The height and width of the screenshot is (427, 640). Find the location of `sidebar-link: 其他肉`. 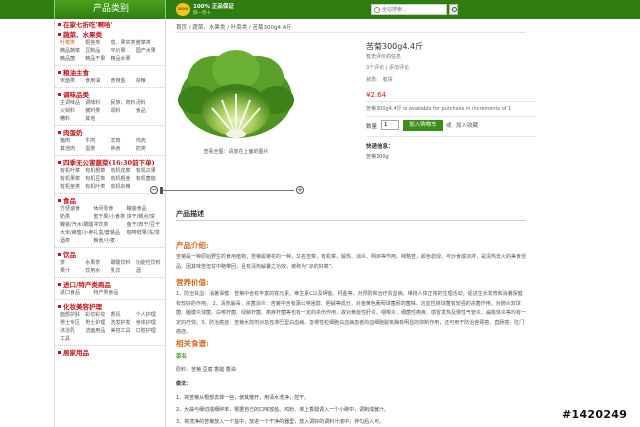

sidebar-link: 其他肉 is located at coordinates (72, 149).